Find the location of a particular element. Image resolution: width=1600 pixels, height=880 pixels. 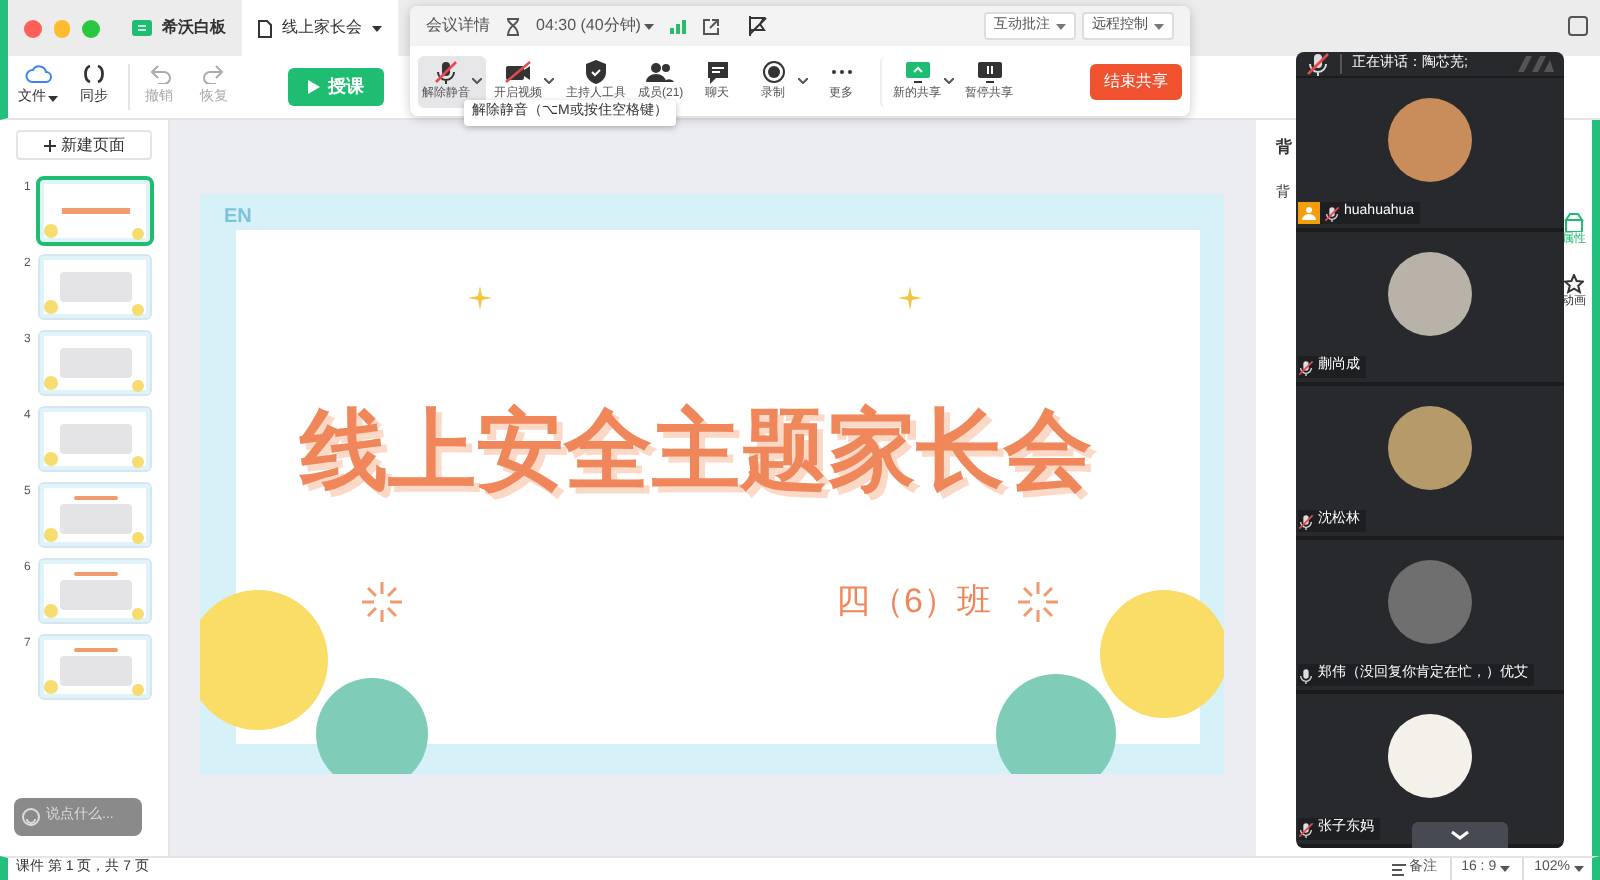

meeting-details-link: 会议详情 is located at coordinates (458, 26).